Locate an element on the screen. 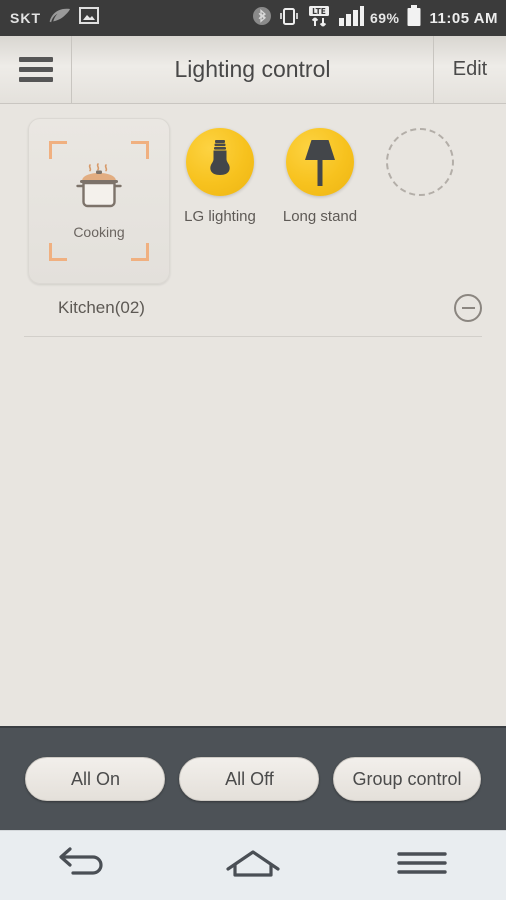  status-bar: SKT LTE 69% 11:05 AM is located at coordinates (253, 18).